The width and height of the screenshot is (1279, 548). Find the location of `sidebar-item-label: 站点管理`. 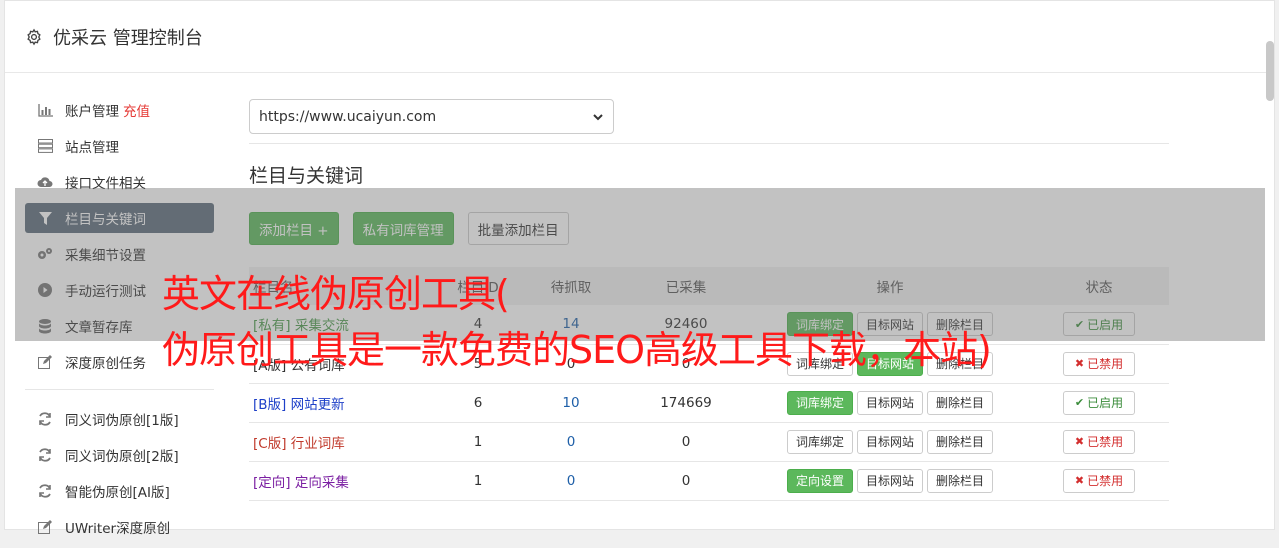

sidebar-item-label: 站点管理 is located at coordinates (92, 148).